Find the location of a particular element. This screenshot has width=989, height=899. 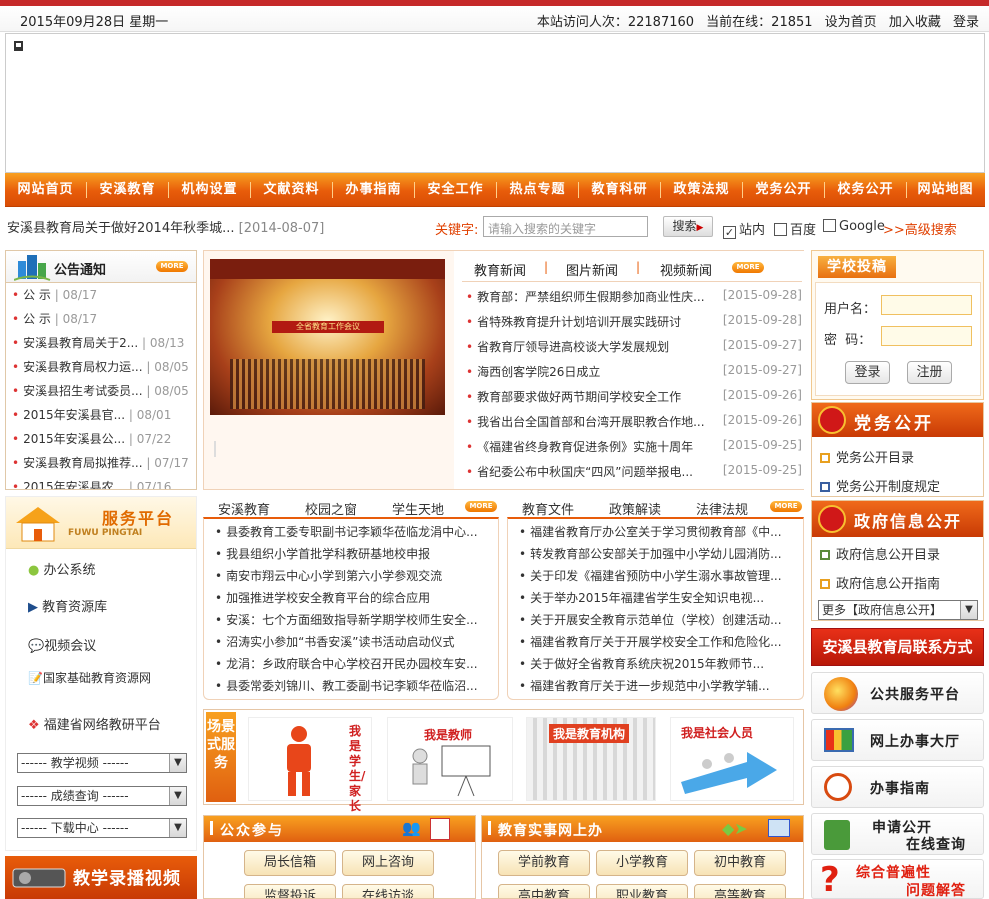

card-teacher: 我是教师 is located at coordinates (450, 759).